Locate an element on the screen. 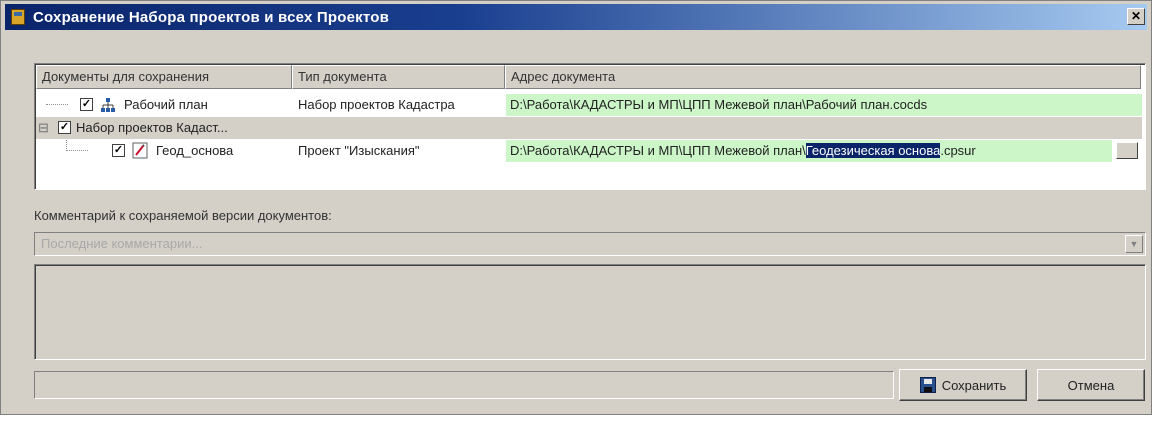  chevron-down-icon: ▼ is located at coordinates (1134, 244).